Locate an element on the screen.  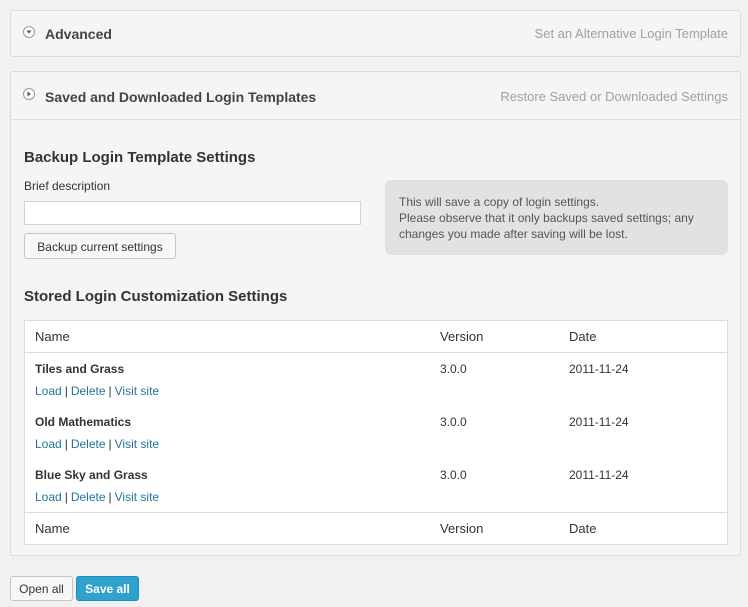
backup-settings-button: Backup current settings is located at coordinates (100, 246).